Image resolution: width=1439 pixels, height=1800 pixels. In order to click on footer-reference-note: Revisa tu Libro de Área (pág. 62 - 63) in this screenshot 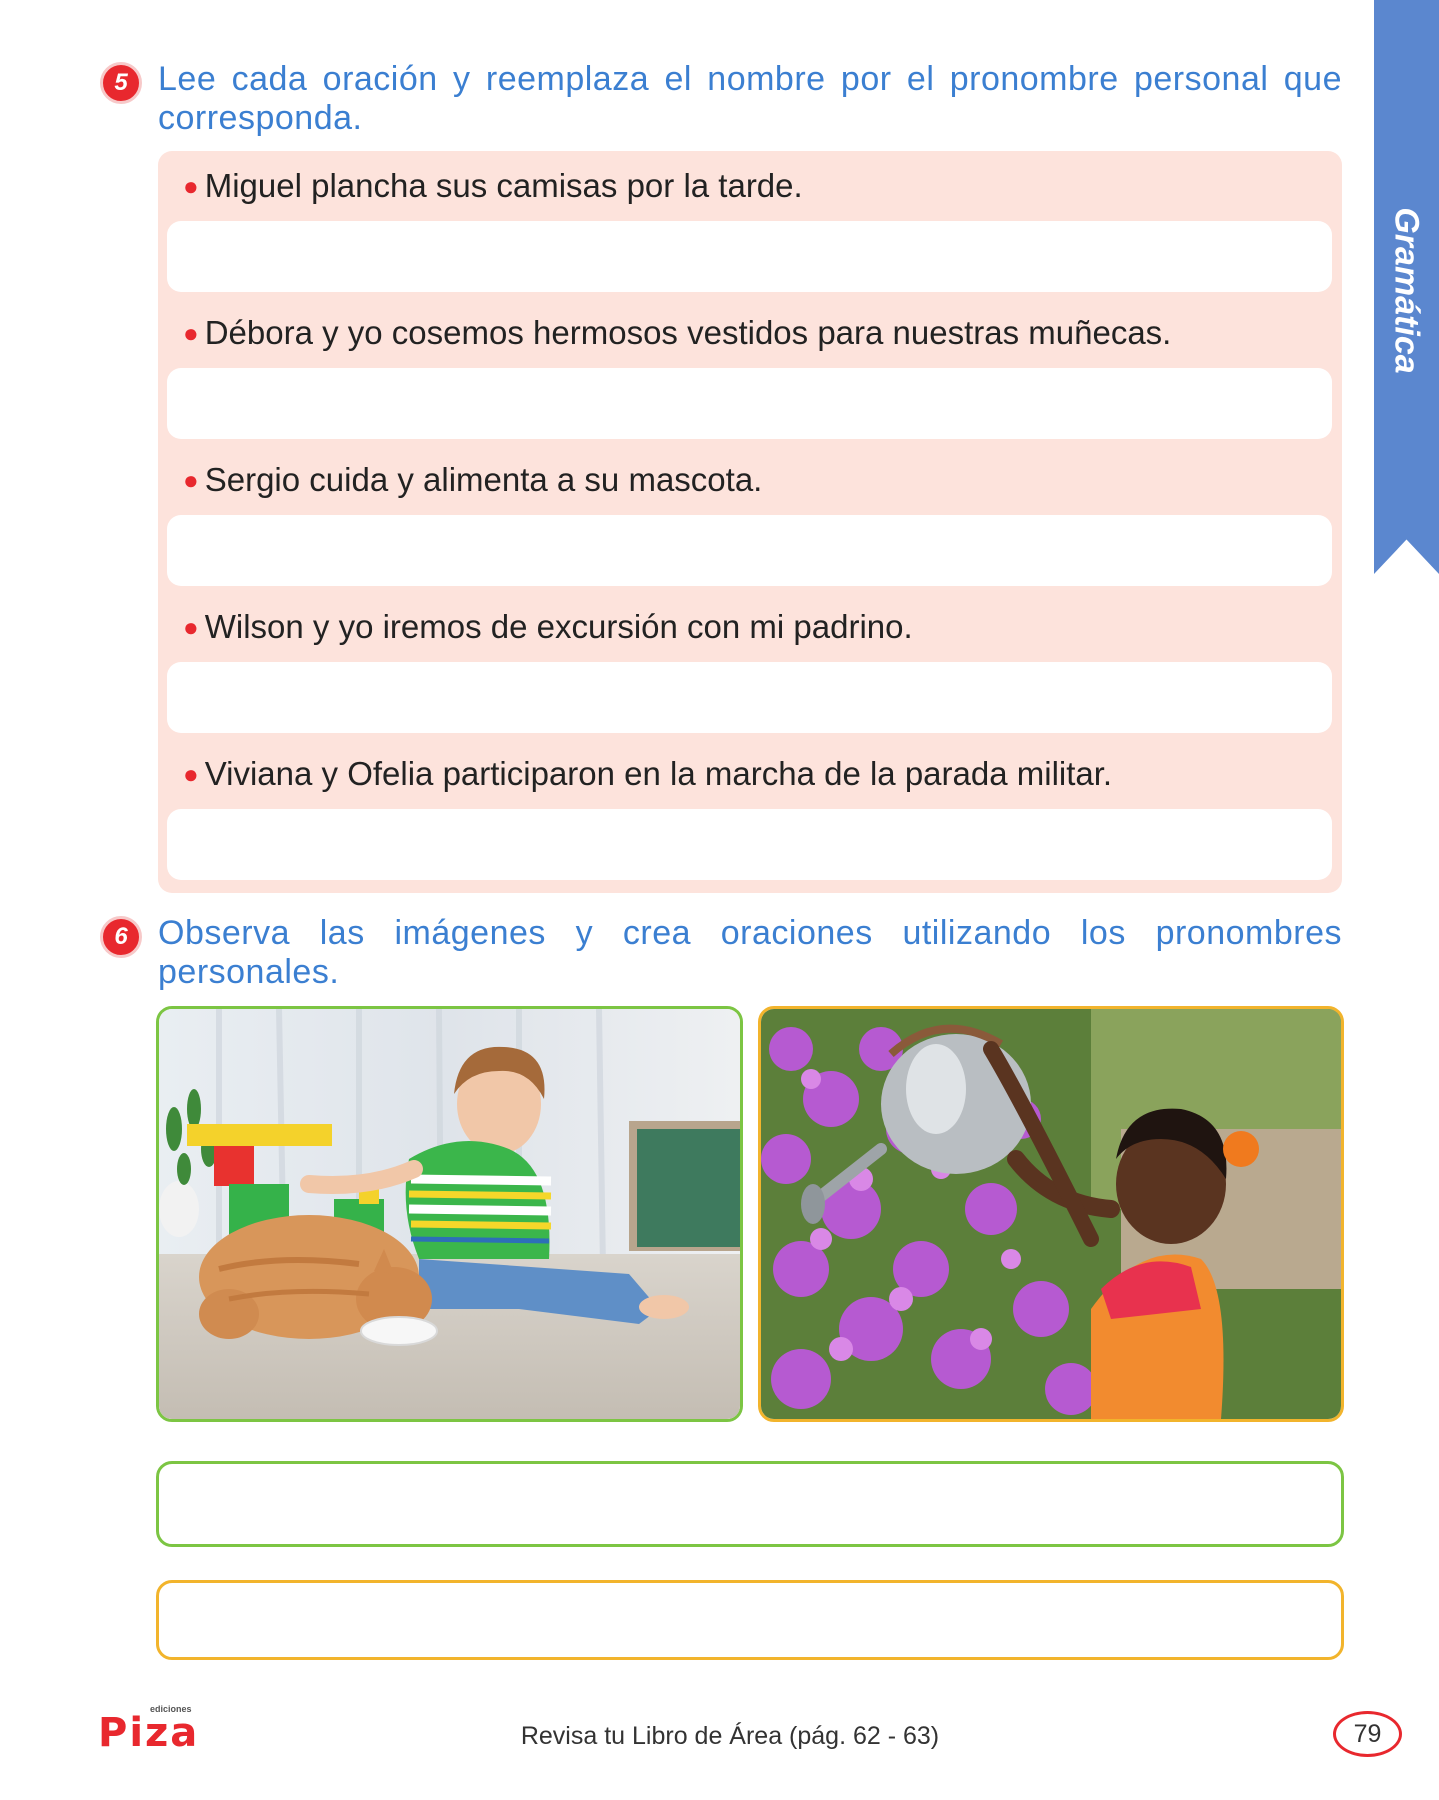, I will do `click(730, 1736)`.